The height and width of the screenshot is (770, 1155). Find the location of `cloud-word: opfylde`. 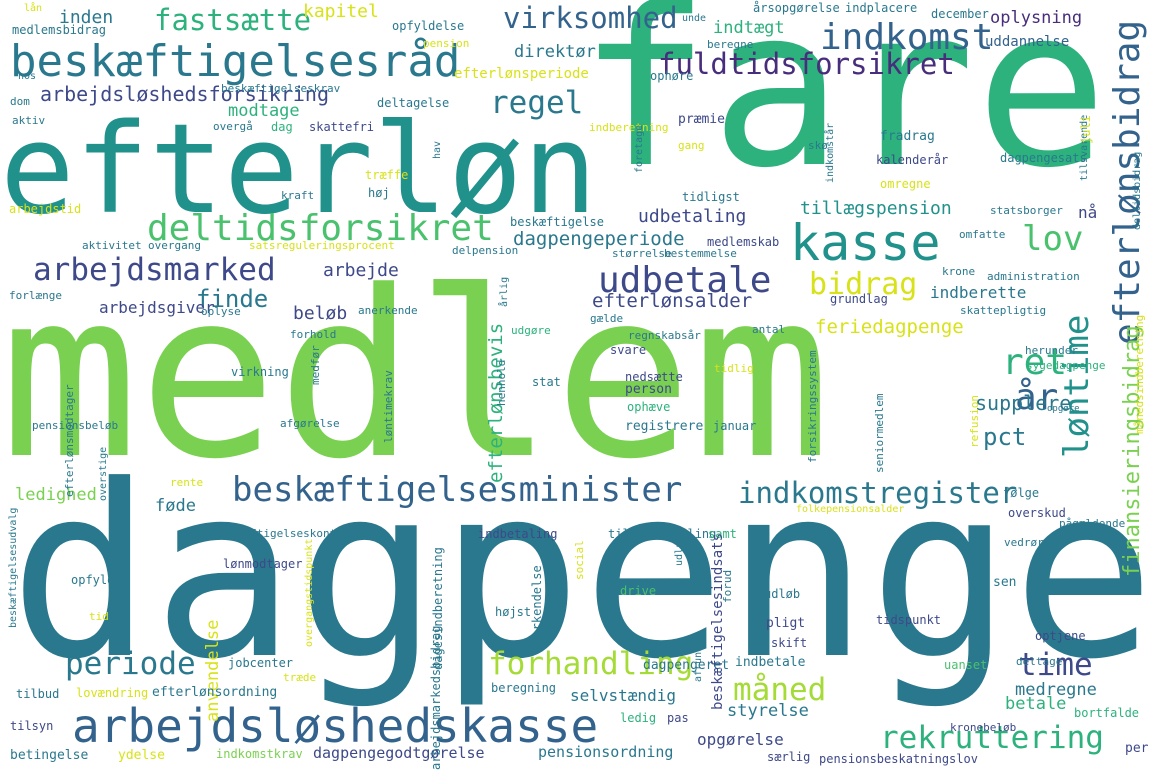

cloud-word: opfylde is located at coordinates (96, 580).